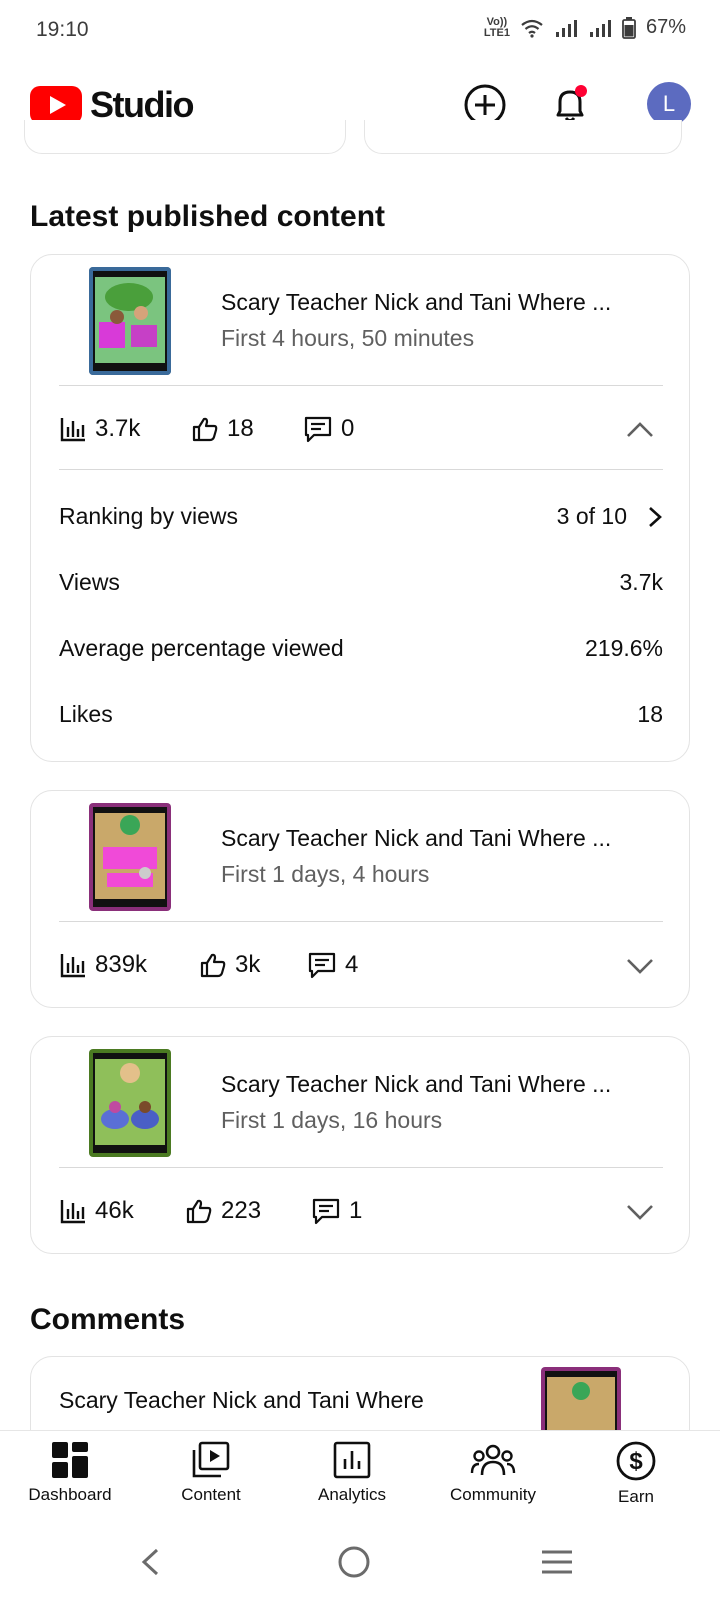 This screenshot has height=1600, width=720. What do you see at coordinates (352, 964) in the screenshot?
I see `comments-count: 4` at bounding box center [352, 964].